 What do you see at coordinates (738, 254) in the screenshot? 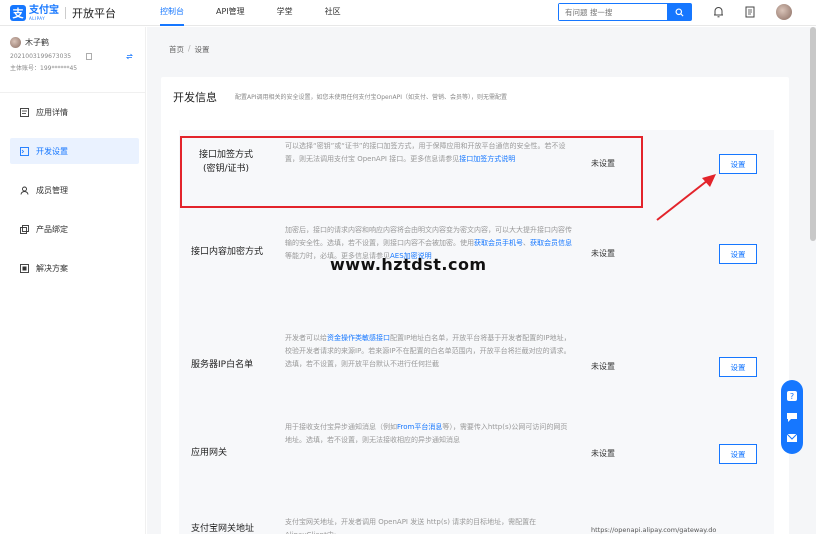
I see `encryption-set-button: 设置` at bounding box center [738, 254].